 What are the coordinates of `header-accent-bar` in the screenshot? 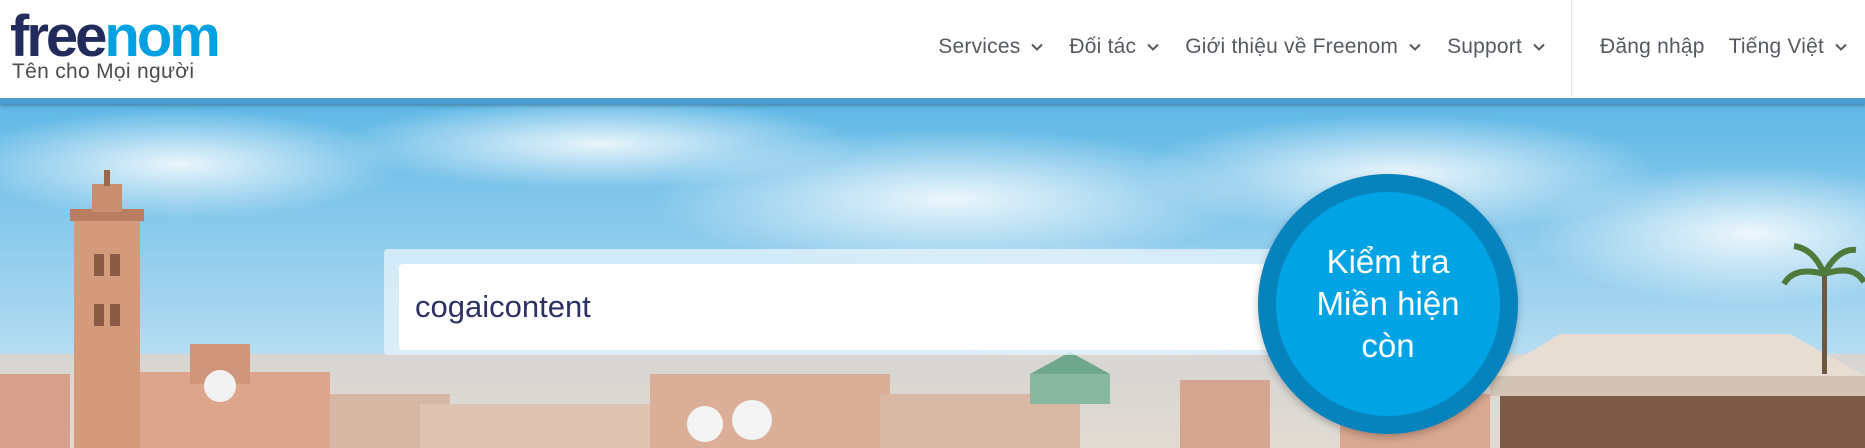 It's located at (932, 101).